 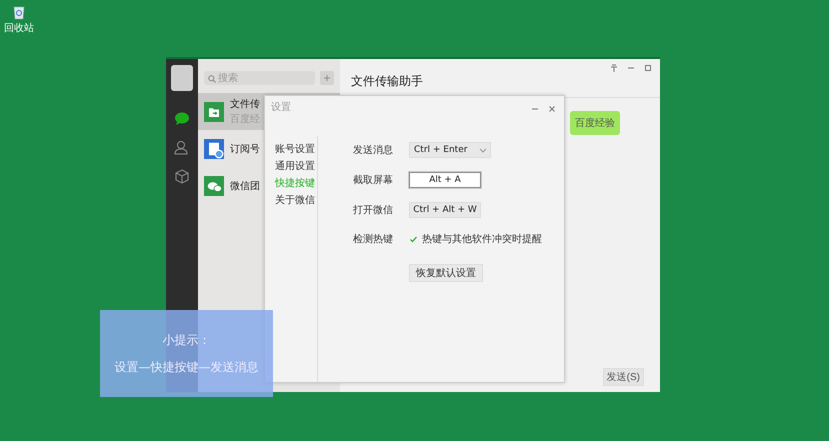 I want to click on setting-label: 打开微信, so click(x=373, y=210).